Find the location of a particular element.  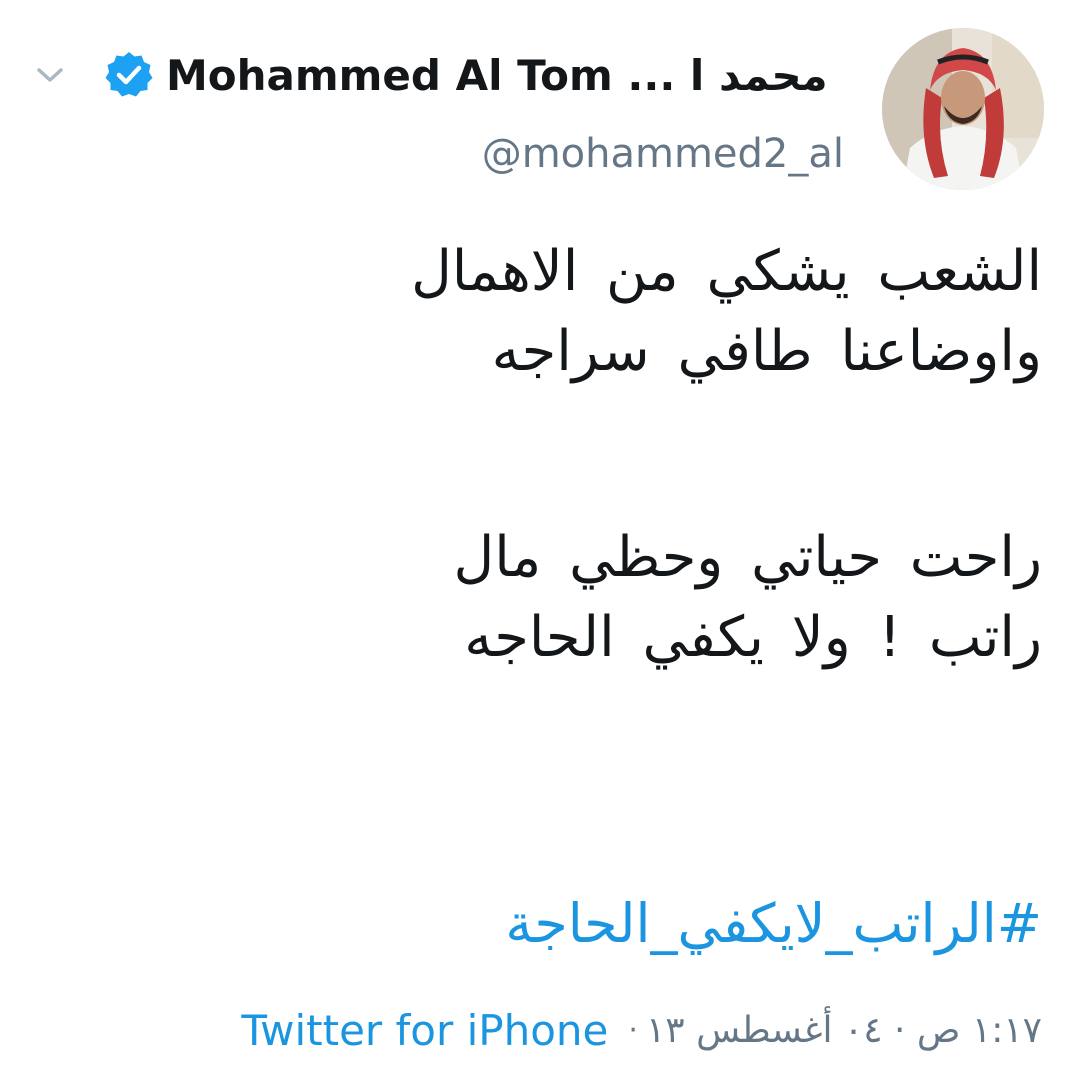

user-handle: @mohammed2_al is located at coordinates (663, 154).